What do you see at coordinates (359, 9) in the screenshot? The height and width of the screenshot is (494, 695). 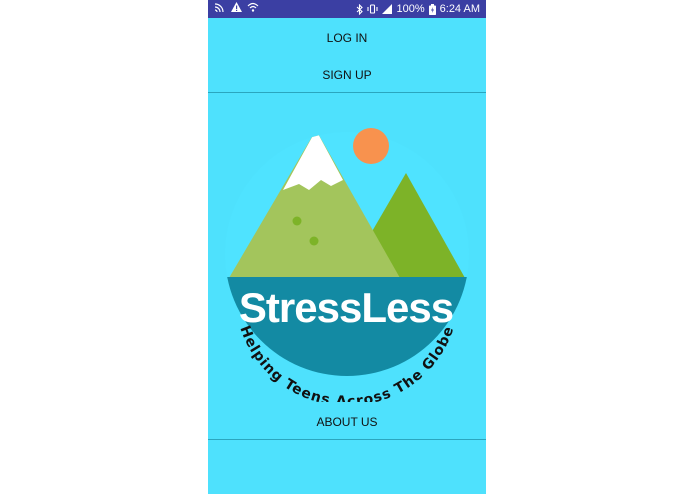 I see `bluetooth-icon` at bounding box center [359, 9].